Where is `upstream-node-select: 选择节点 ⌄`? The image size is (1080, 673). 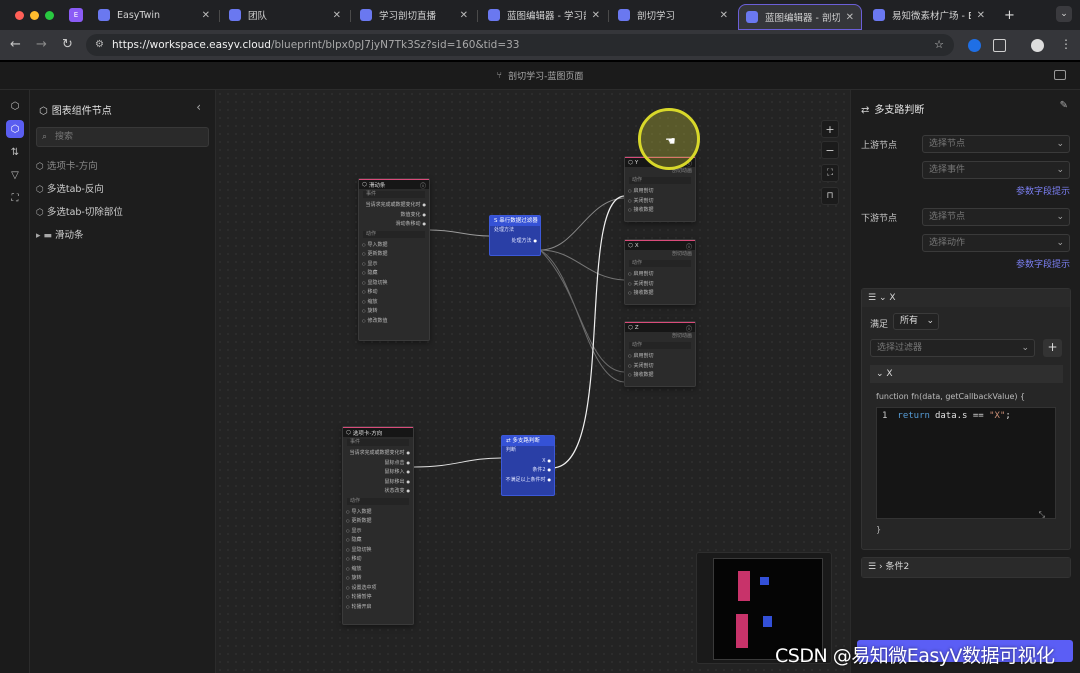 upstream-node-select: 选择节点 ⌄ is located at coordinates (996, 144).